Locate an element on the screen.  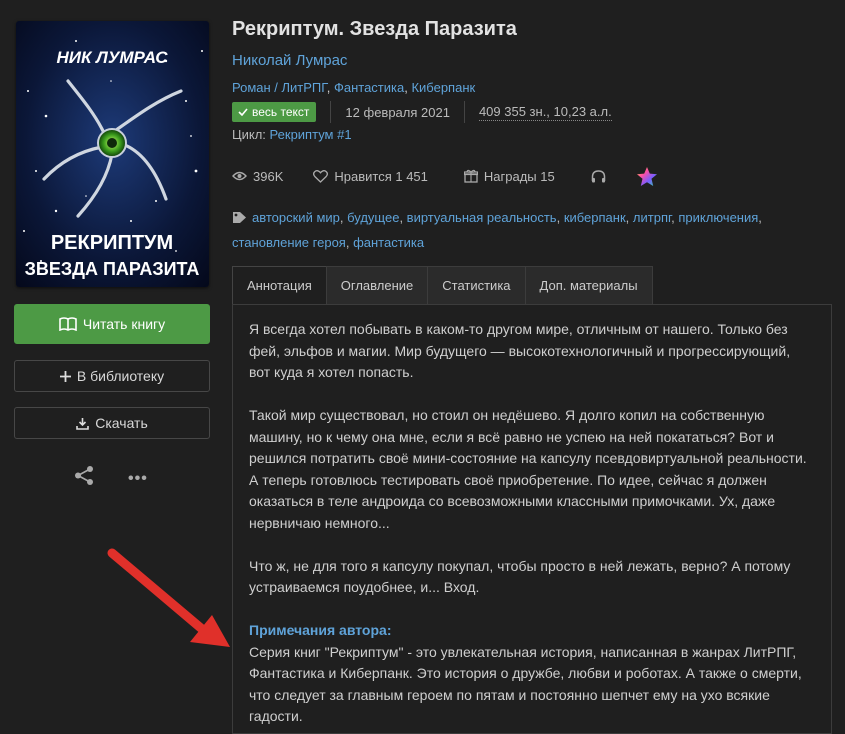
book-title: Рекриптум. Звезда Паразита is located at coordinates (374, 29).